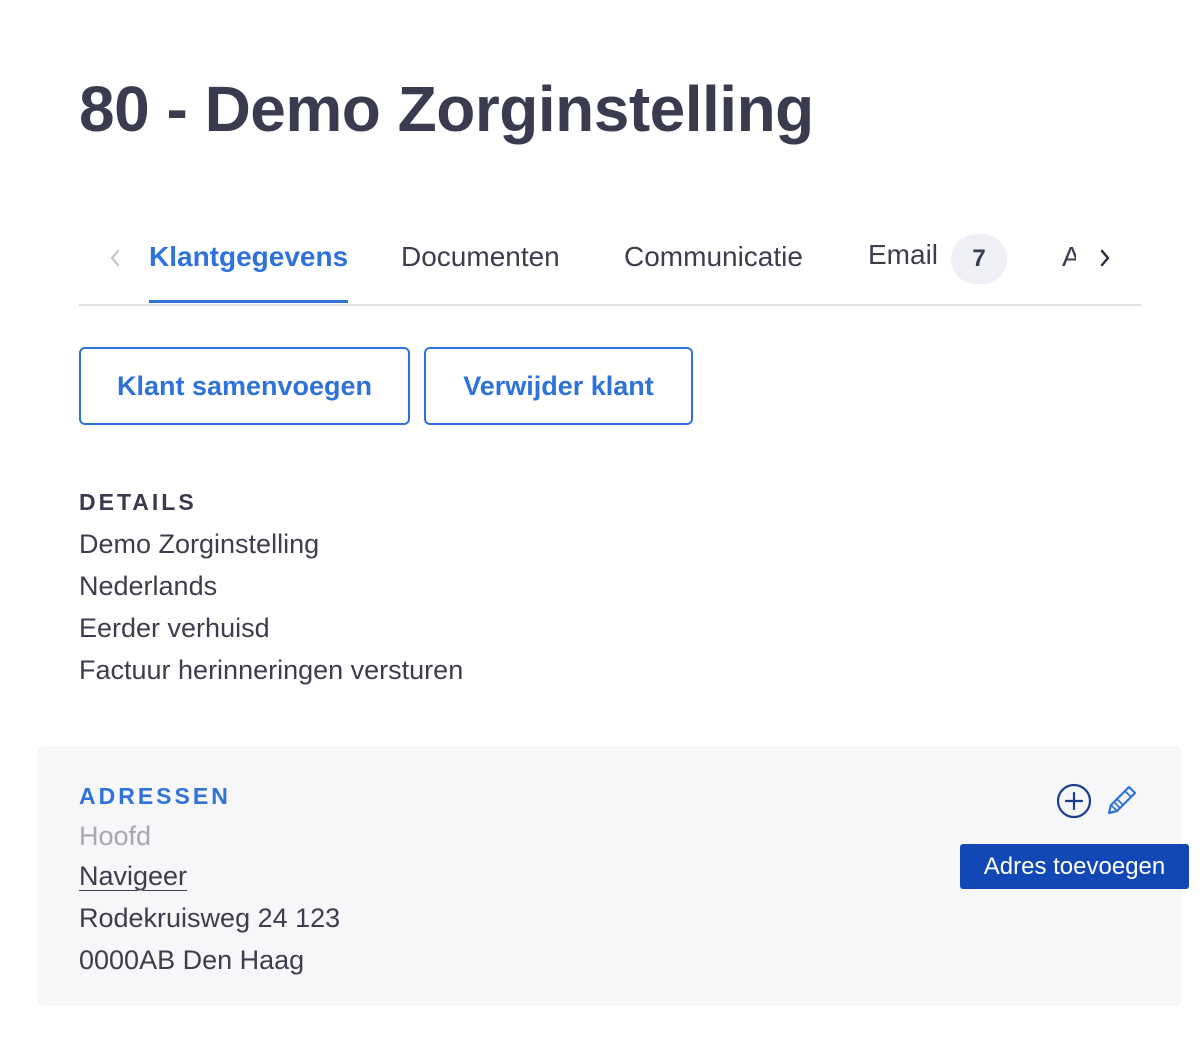 The image size is (1200, 1059). I want to click on add-address-tooltip: Adres toevoegen, so click(1074, 866).